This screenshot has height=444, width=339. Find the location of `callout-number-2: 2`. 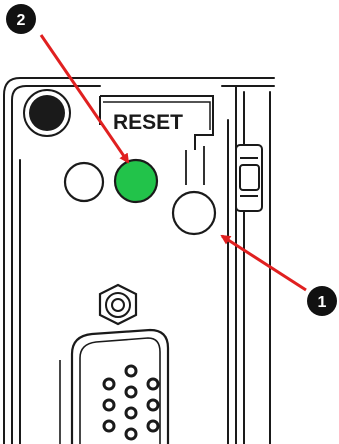

callout-number-2: 2 is located at coordinates (21, 20).